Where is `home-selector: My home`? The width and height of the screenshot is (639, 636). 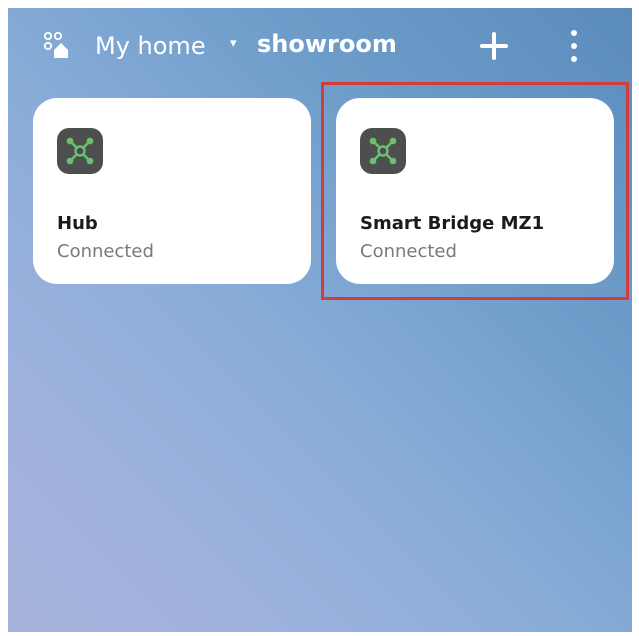
home-selector: My home is located at coordinates (150, 46).